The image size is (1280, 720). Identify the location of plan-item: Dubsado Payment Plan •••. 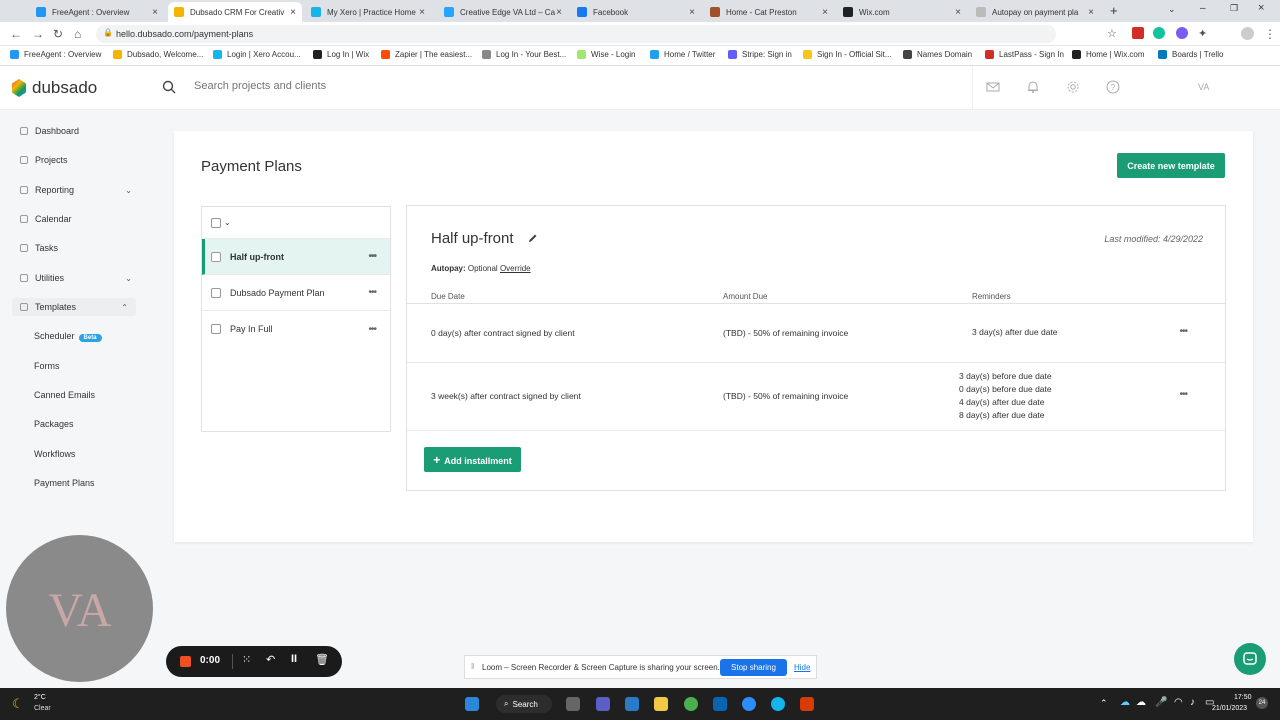
(296, 293).